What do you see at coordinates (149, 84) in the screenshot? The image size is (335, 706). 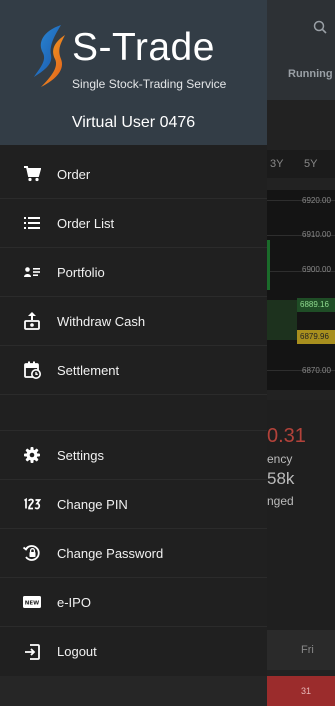 I see `brand-subtitle: Single Stock-Trading Service` at bounding box center [149, 84].